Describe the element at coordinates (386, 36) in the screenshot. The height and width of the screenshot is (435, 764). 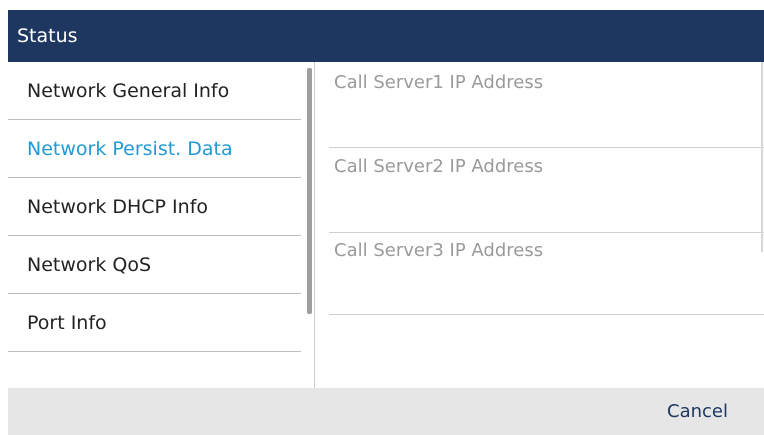
I see `header-bar: Status` at that location.